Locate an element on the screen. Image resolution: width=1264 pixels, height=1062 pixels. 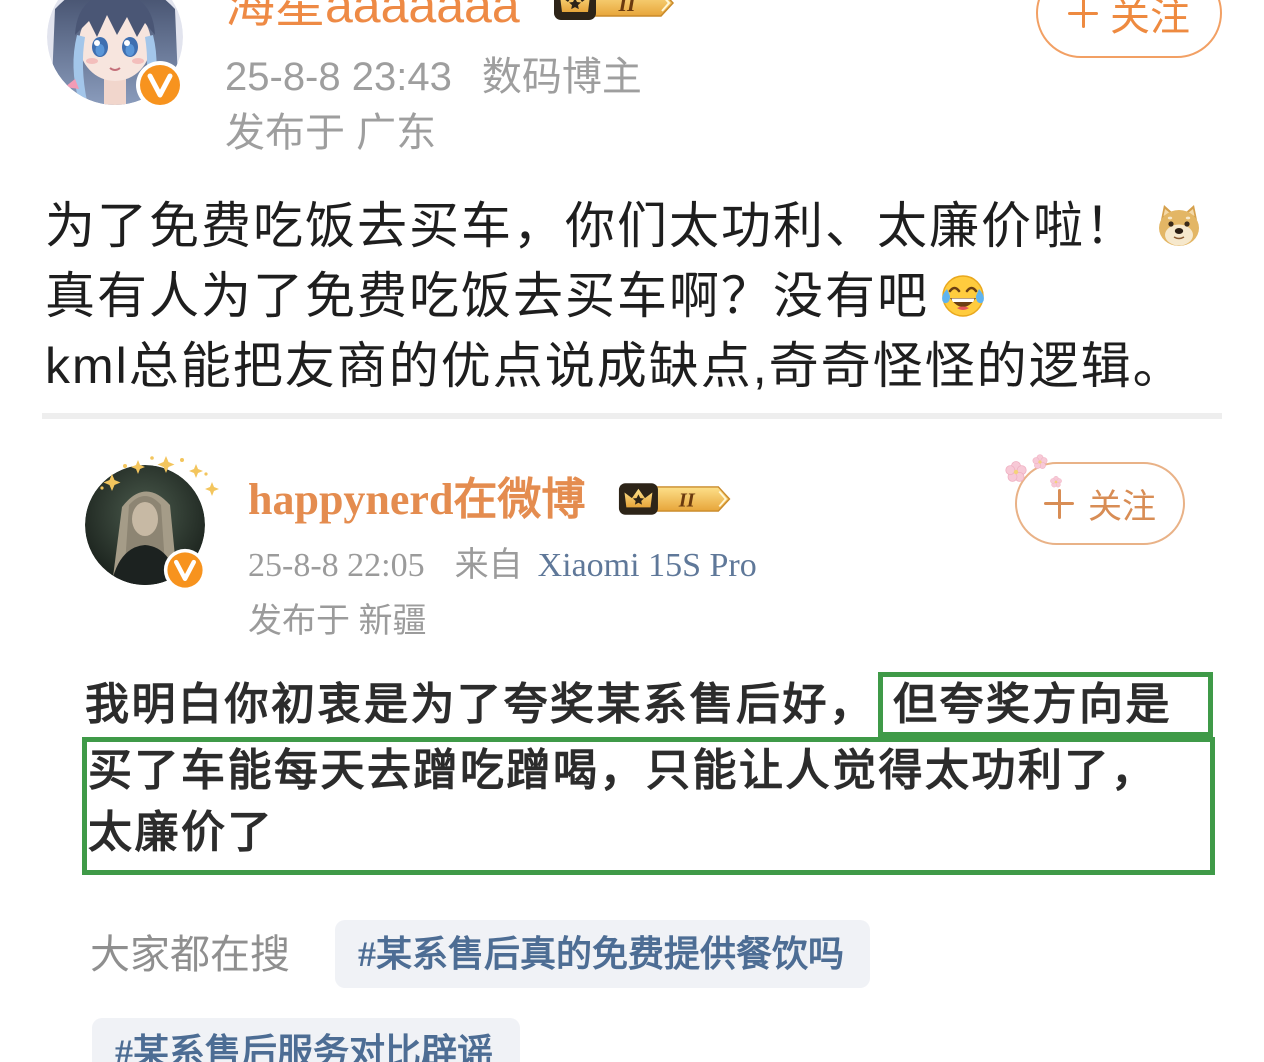
sakura-decoration-icon is located at coordinates (1034, 475).